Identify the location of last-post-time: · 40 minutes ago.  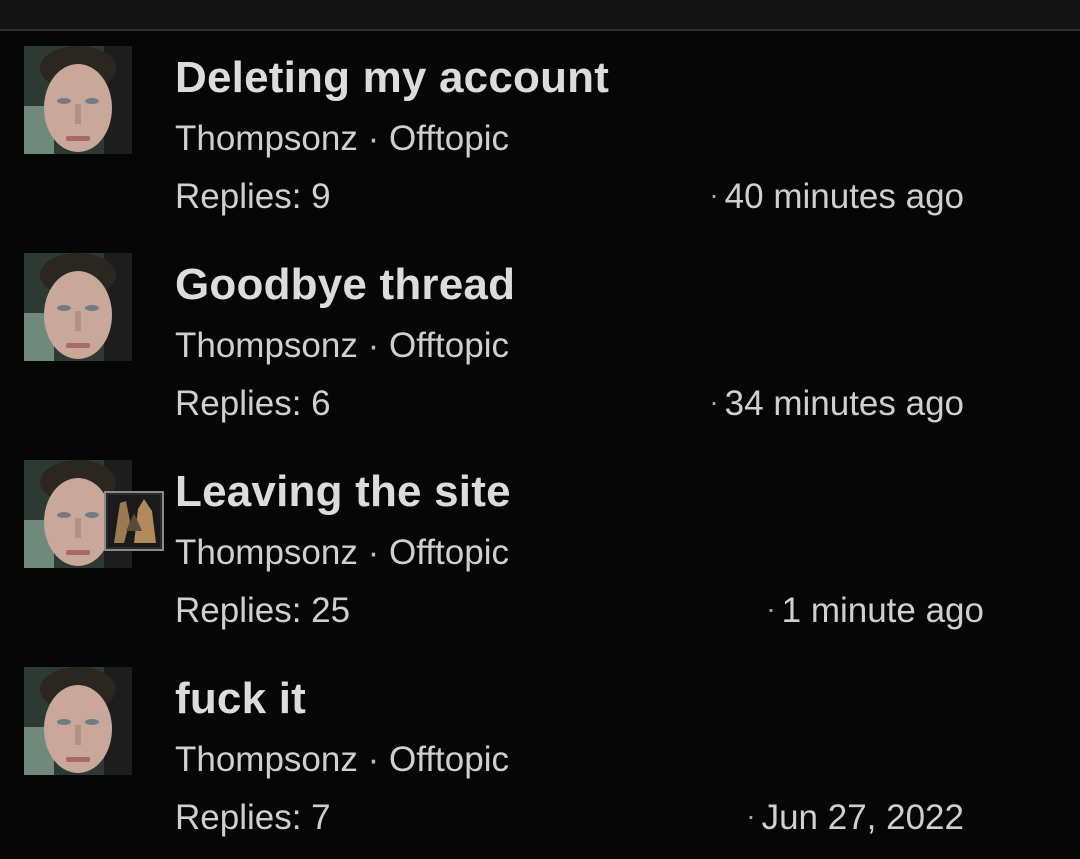
(836, 197).